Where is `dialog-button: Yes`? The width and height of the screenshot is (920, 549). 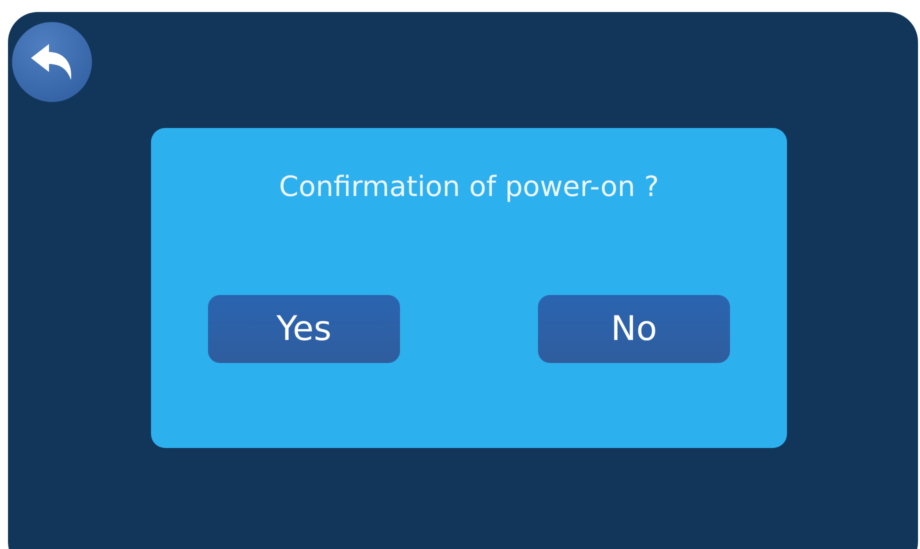
dialog-button: Yes is located at coordinates (304, 329).